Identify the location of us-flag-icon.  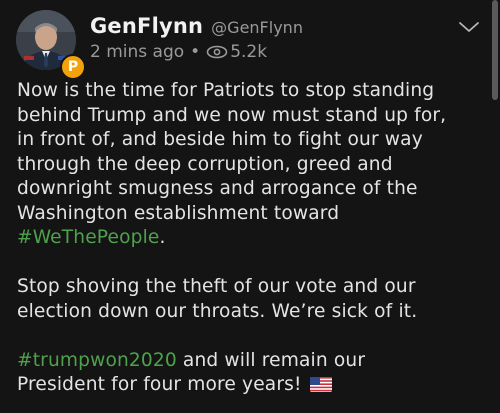
(320, 384).